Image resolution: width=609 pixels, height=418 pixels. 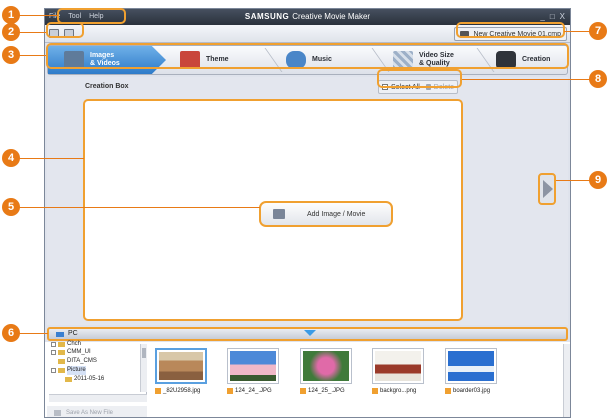 I want to click on add-media-icon, so click(x=279, y=214).